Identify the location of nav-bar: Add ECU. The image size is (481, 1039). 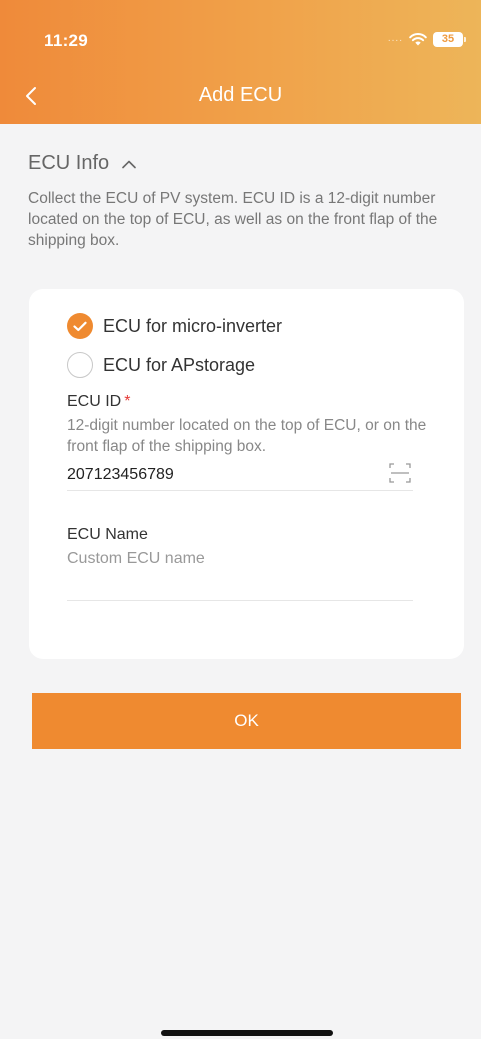
(240, 97).